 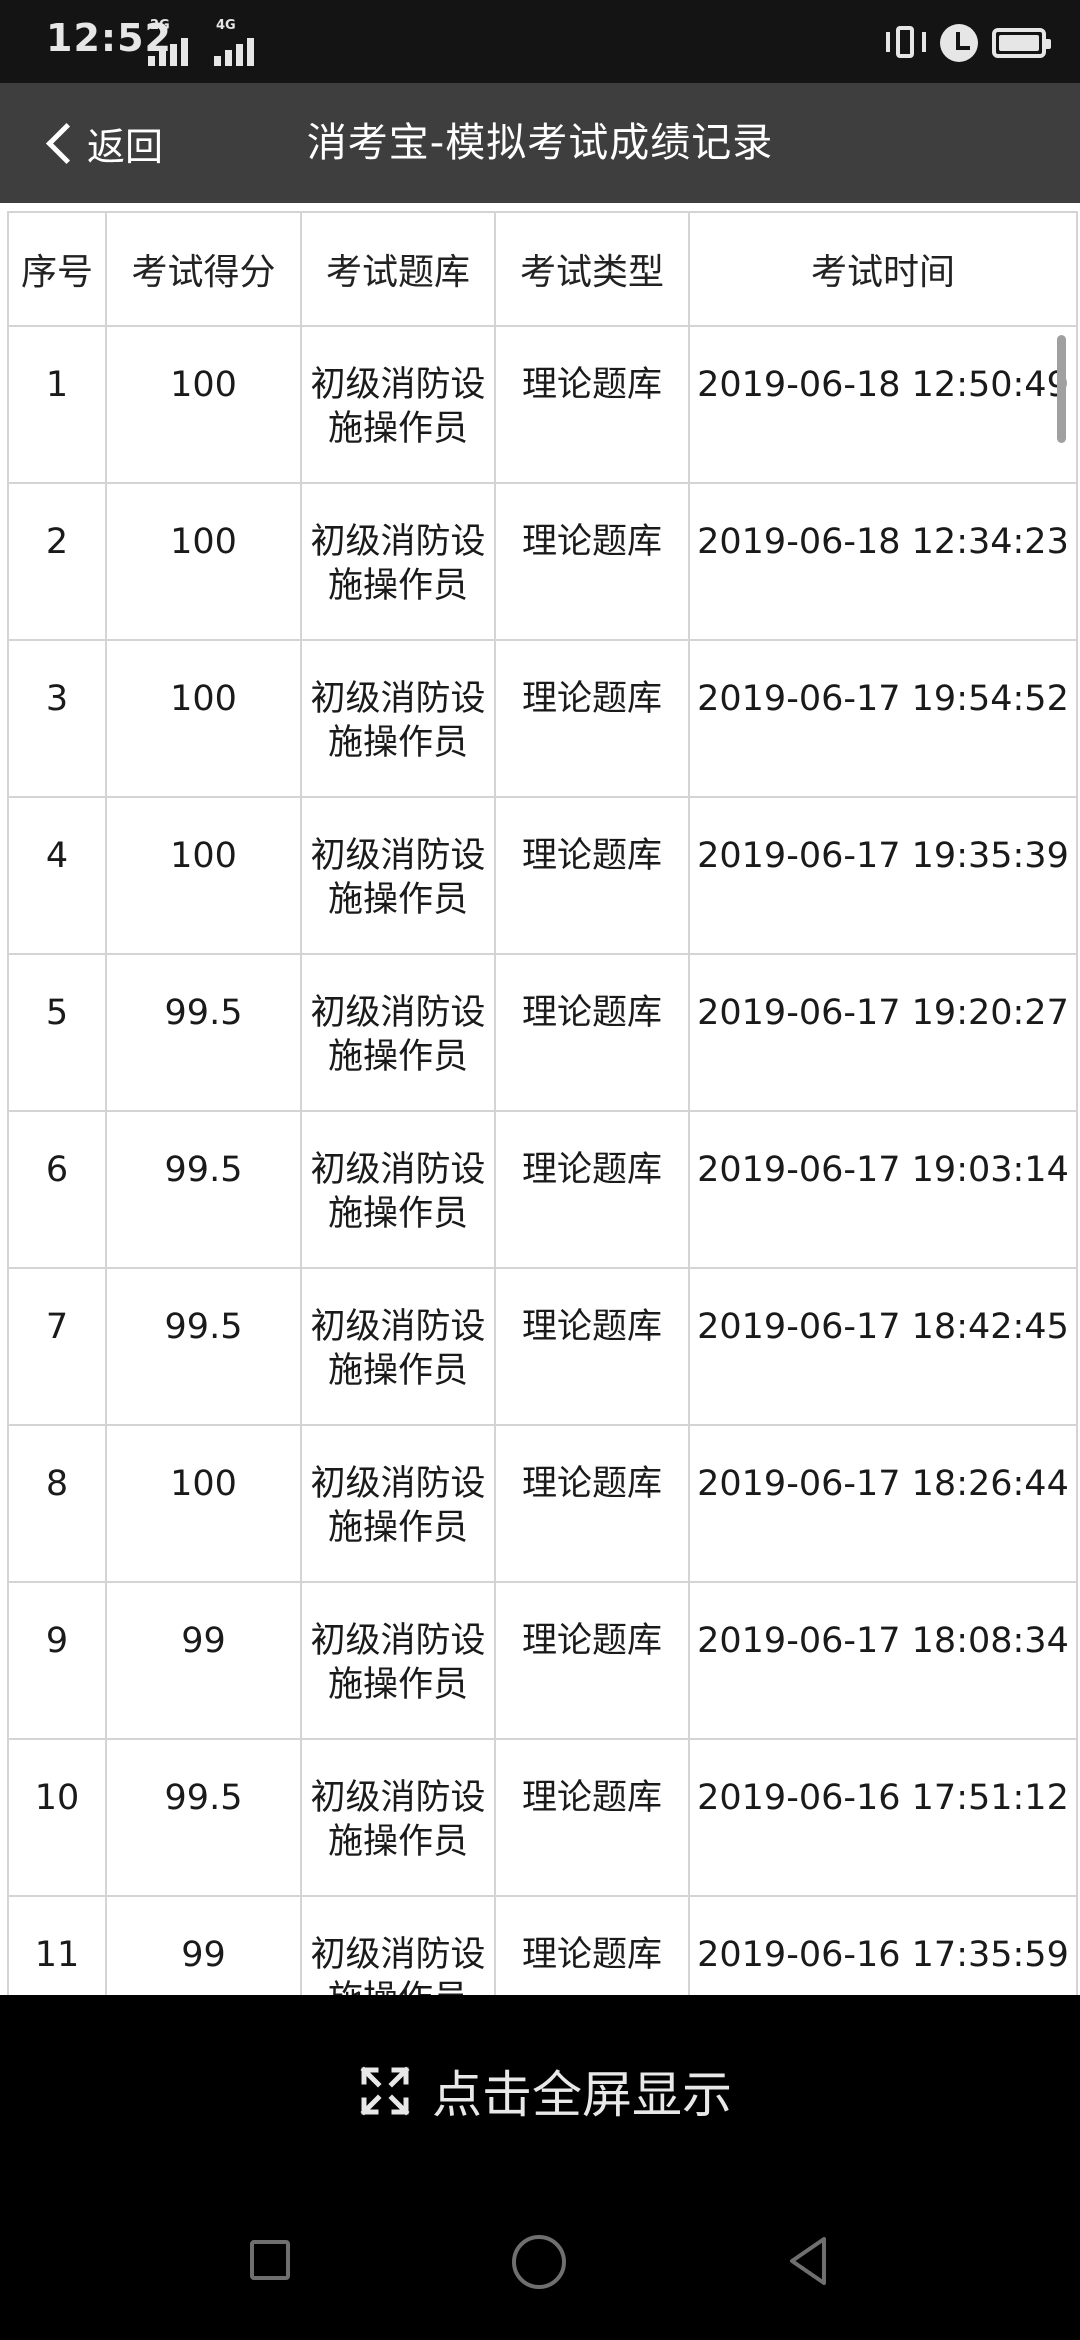 I want to click on table-row: 2 100 初级消防设施操作员 理论题库 2019-06-18 12:34:23, so click(x=542, y=561).